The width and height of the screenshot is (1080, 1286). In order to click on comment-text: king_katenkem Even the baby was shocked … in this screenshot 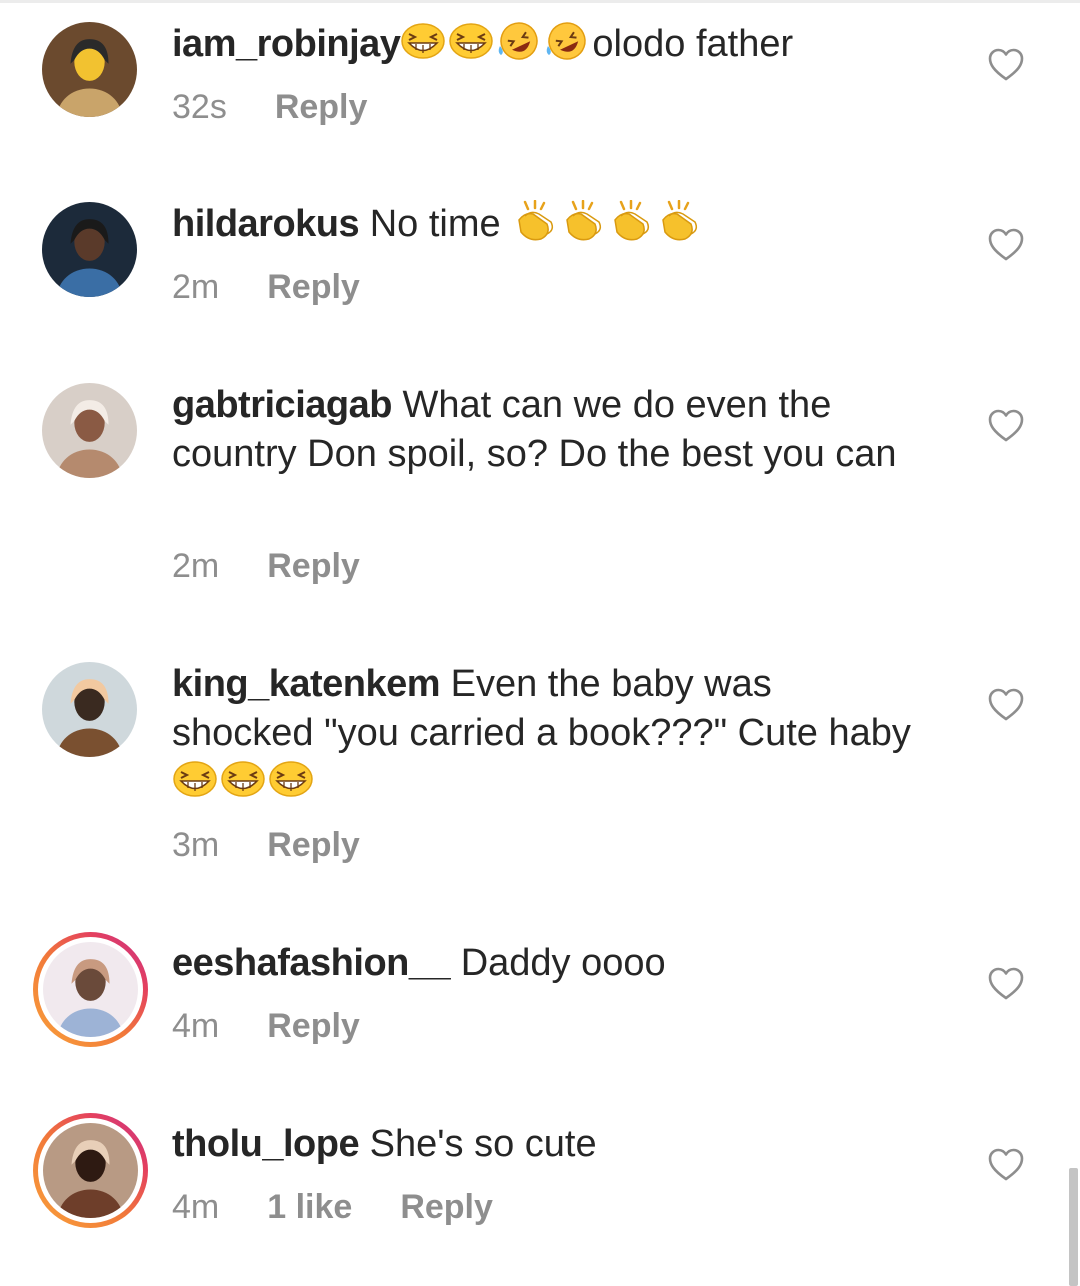, I will do `click(542, 733)`.